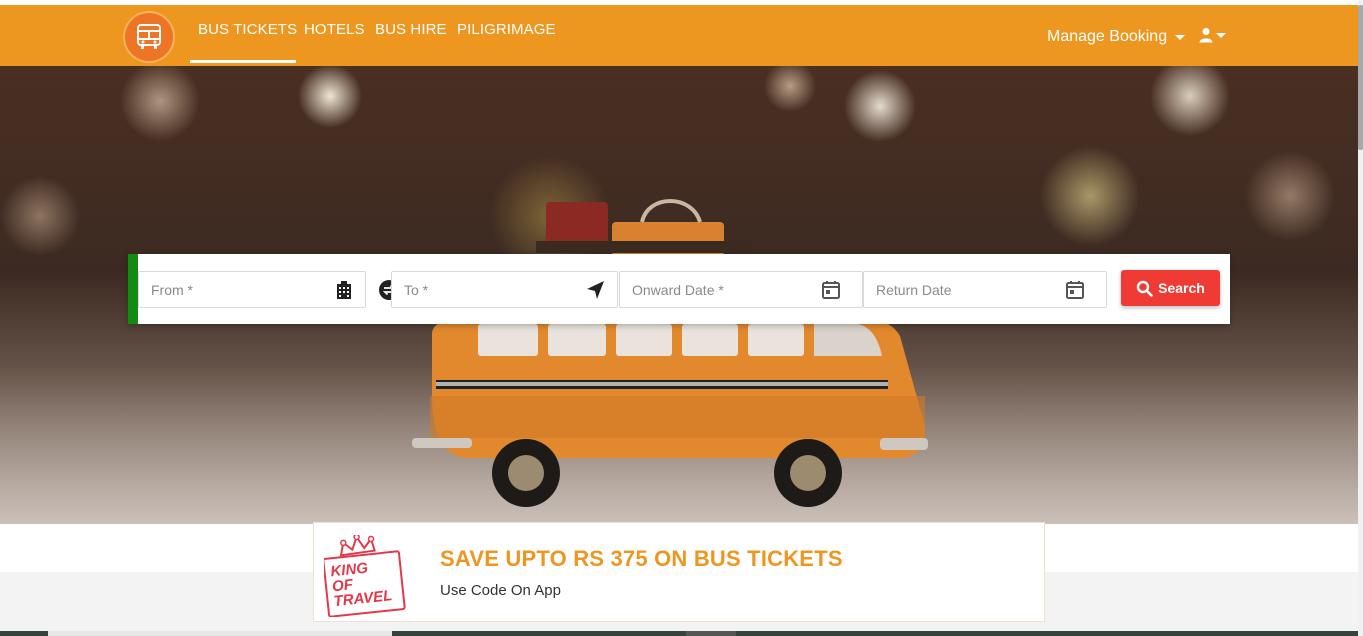  Describe the element at coordinates (243, 61) in the screenshot. I see `active-tab-indicator` at that location.